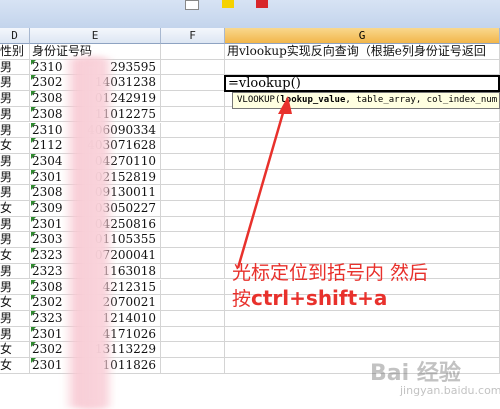 The image size is (500, 409). What do you see at coordinates (47, 145) in the screenshot?
I see `id-prefix: 2112` at bounding box center [47, 145].